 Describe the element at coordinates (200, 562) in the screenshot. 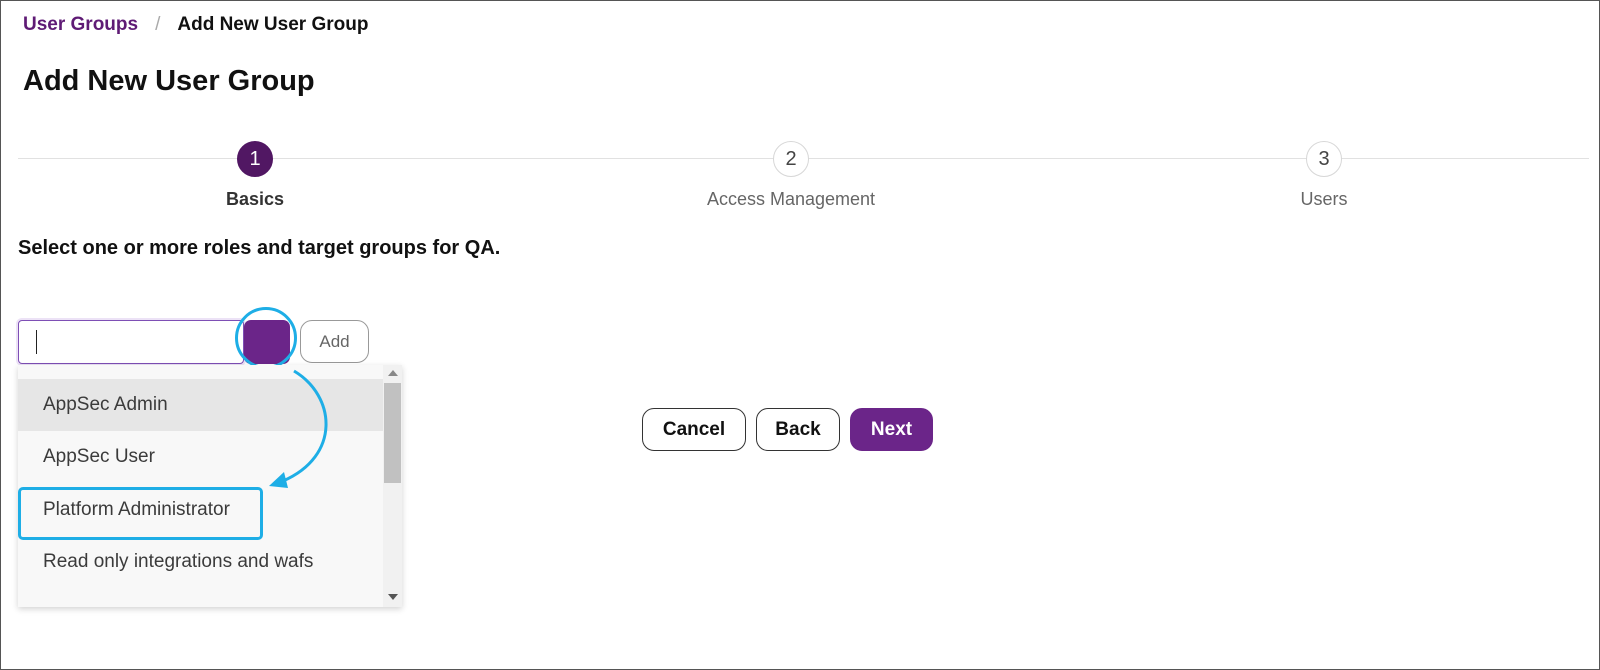

I see `role-option-read-only-integrations: Read only integrations and wafs` at that location.